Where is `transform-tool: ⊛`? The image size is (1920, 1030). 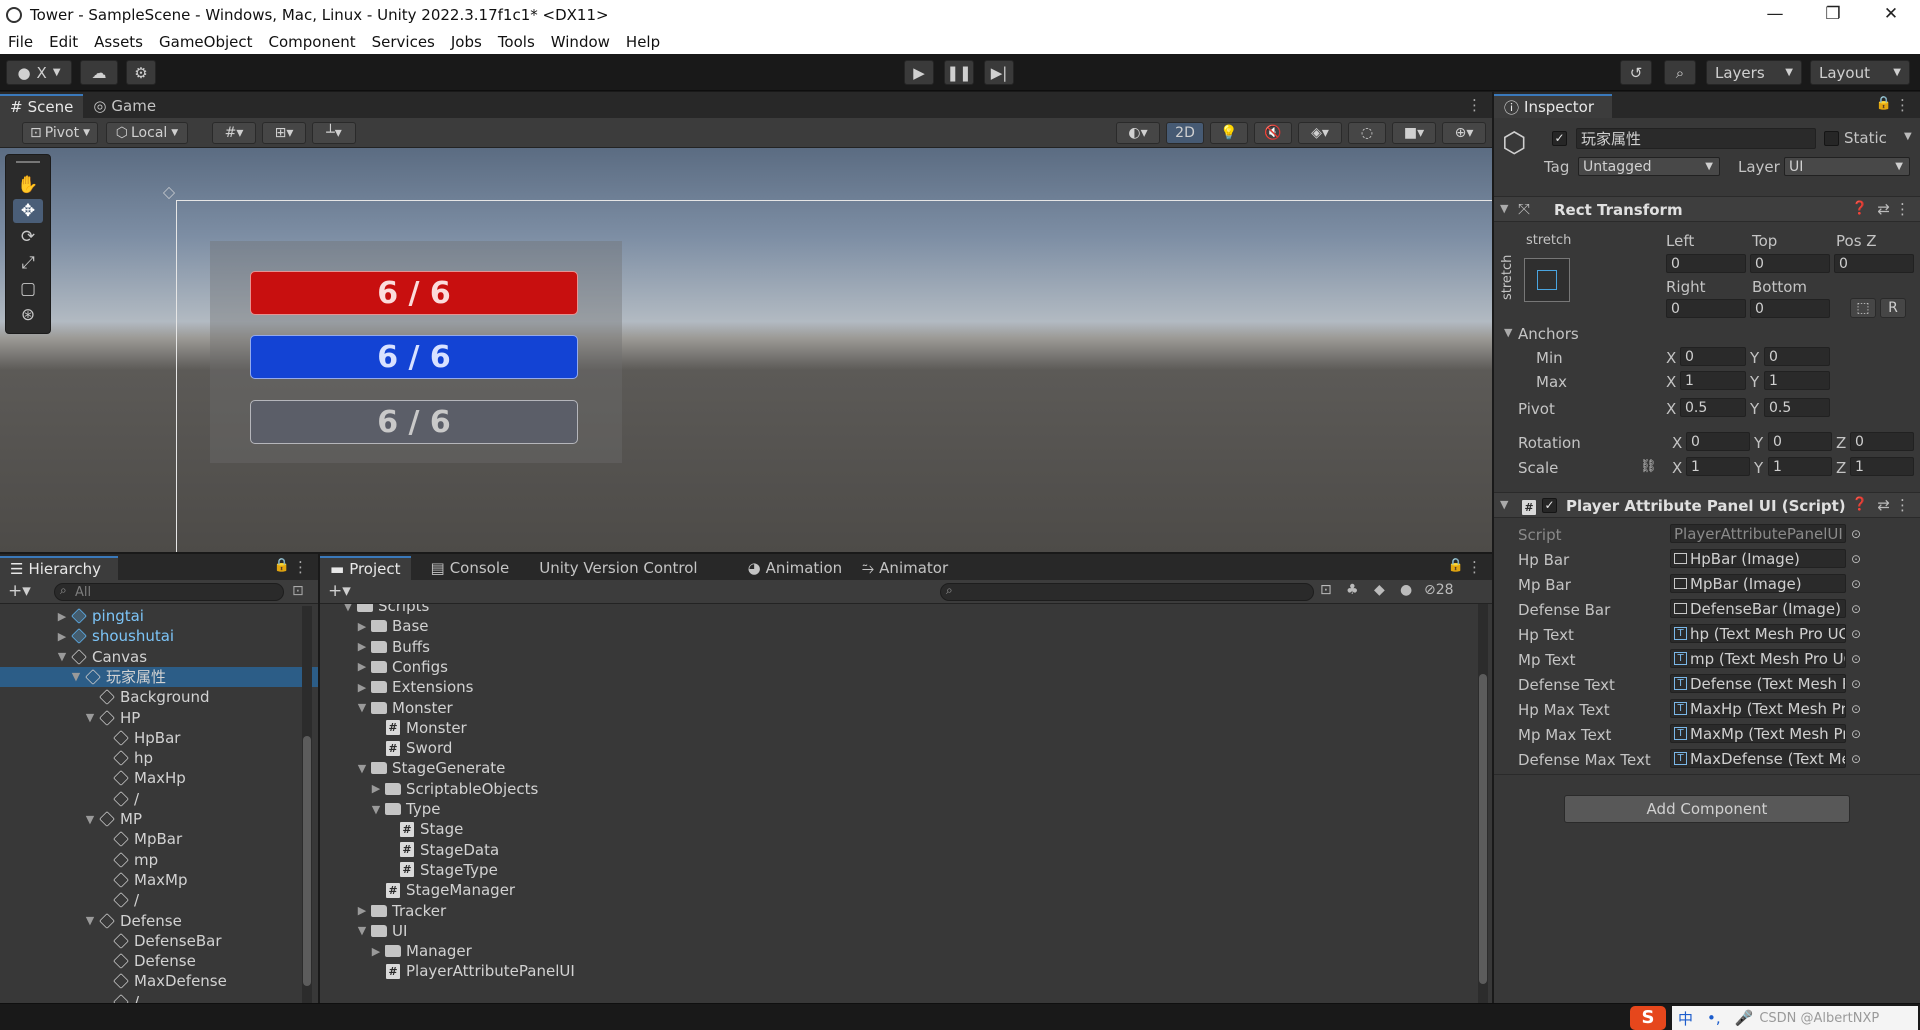
transform-tool: ⊛ is located at coordinates (28, 315).